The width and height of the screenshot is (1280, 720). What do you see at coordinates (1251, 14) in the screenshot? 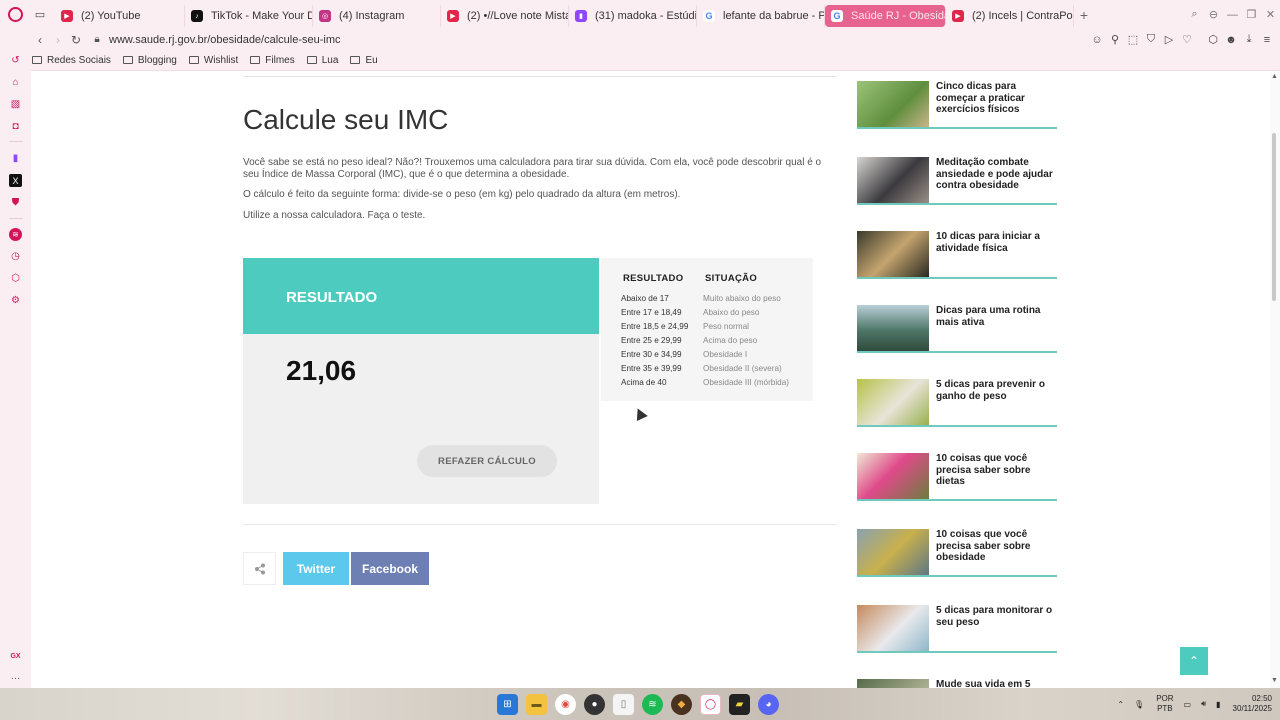
I see `maximize-icon: ❐` at bounding box center [1251, 14].